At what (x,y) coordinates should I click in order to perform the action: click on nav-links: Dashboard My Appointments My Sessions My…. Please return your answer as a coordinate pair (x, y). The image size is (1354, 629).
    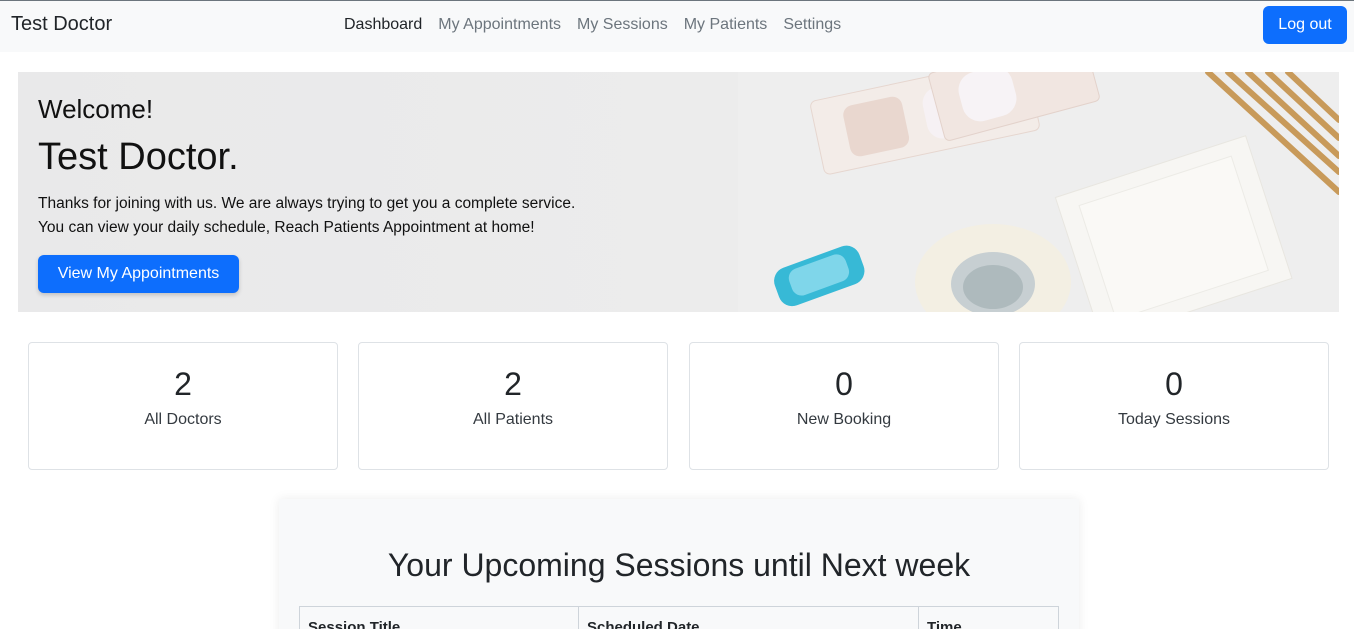
    Looking at the image, I should click on (592, 25).